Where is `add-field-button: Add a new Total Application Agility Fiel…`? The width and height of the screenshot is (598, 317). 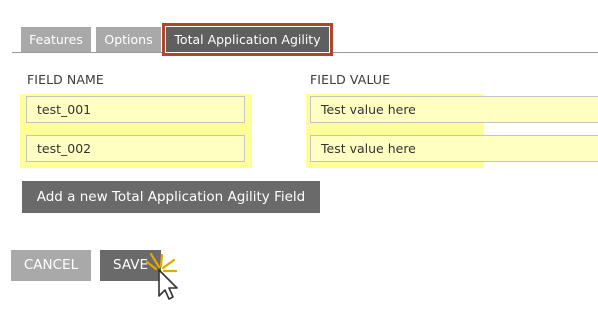
add-field-button: Add a new Total Application Agility Fiel… is located at coordinates (171, 197).